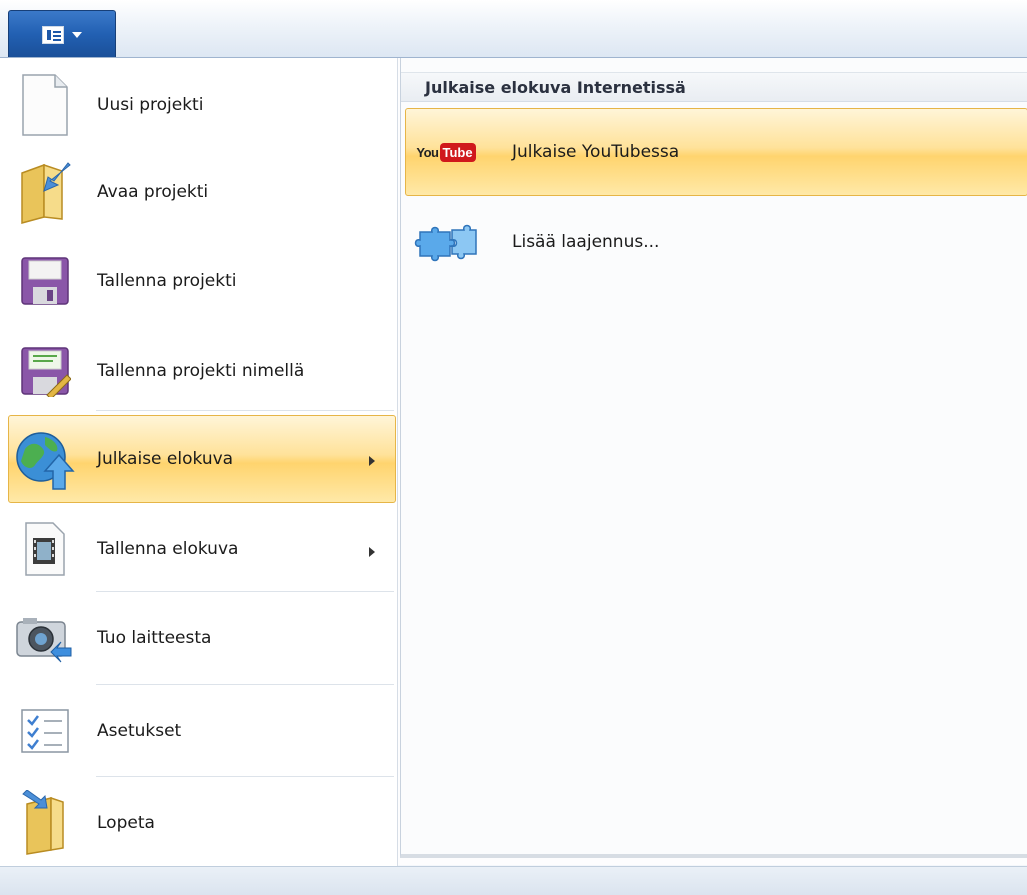  I want to click on save-floppy-icon, so click(45, 281).